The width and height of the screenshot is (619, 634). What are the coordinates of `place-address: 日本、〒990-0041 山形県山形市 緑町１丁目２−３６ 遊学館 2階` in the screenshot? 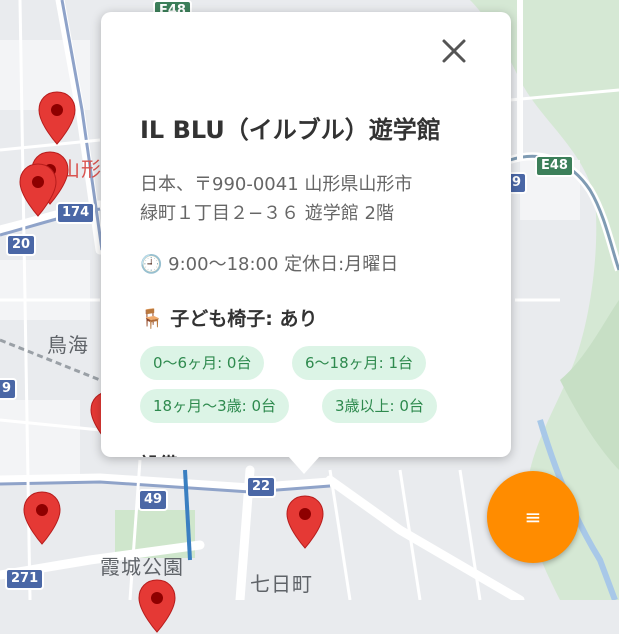 It's located at (310, 199).